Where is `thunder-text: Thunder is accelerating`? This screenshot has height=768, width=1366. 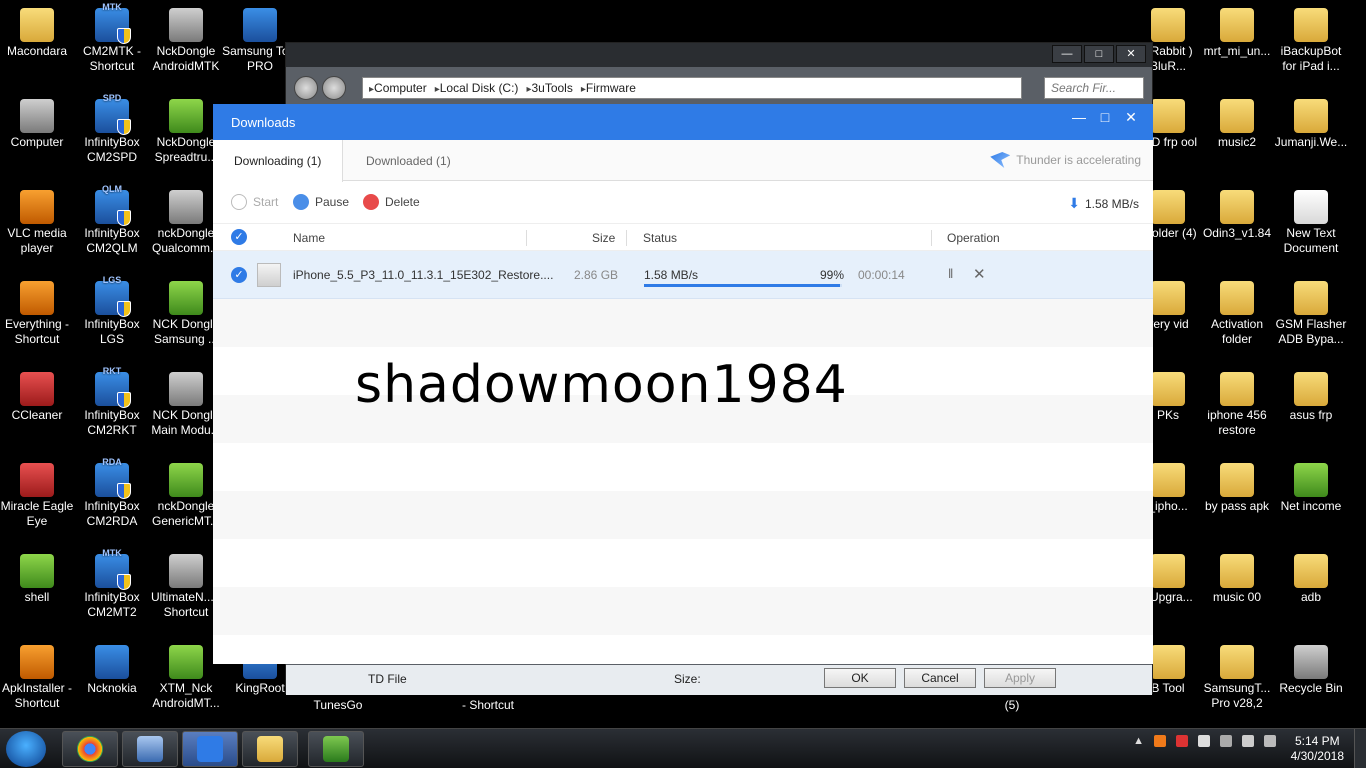 thunder-text: Thunder is accelerating is located at coordinates (1078, 160).